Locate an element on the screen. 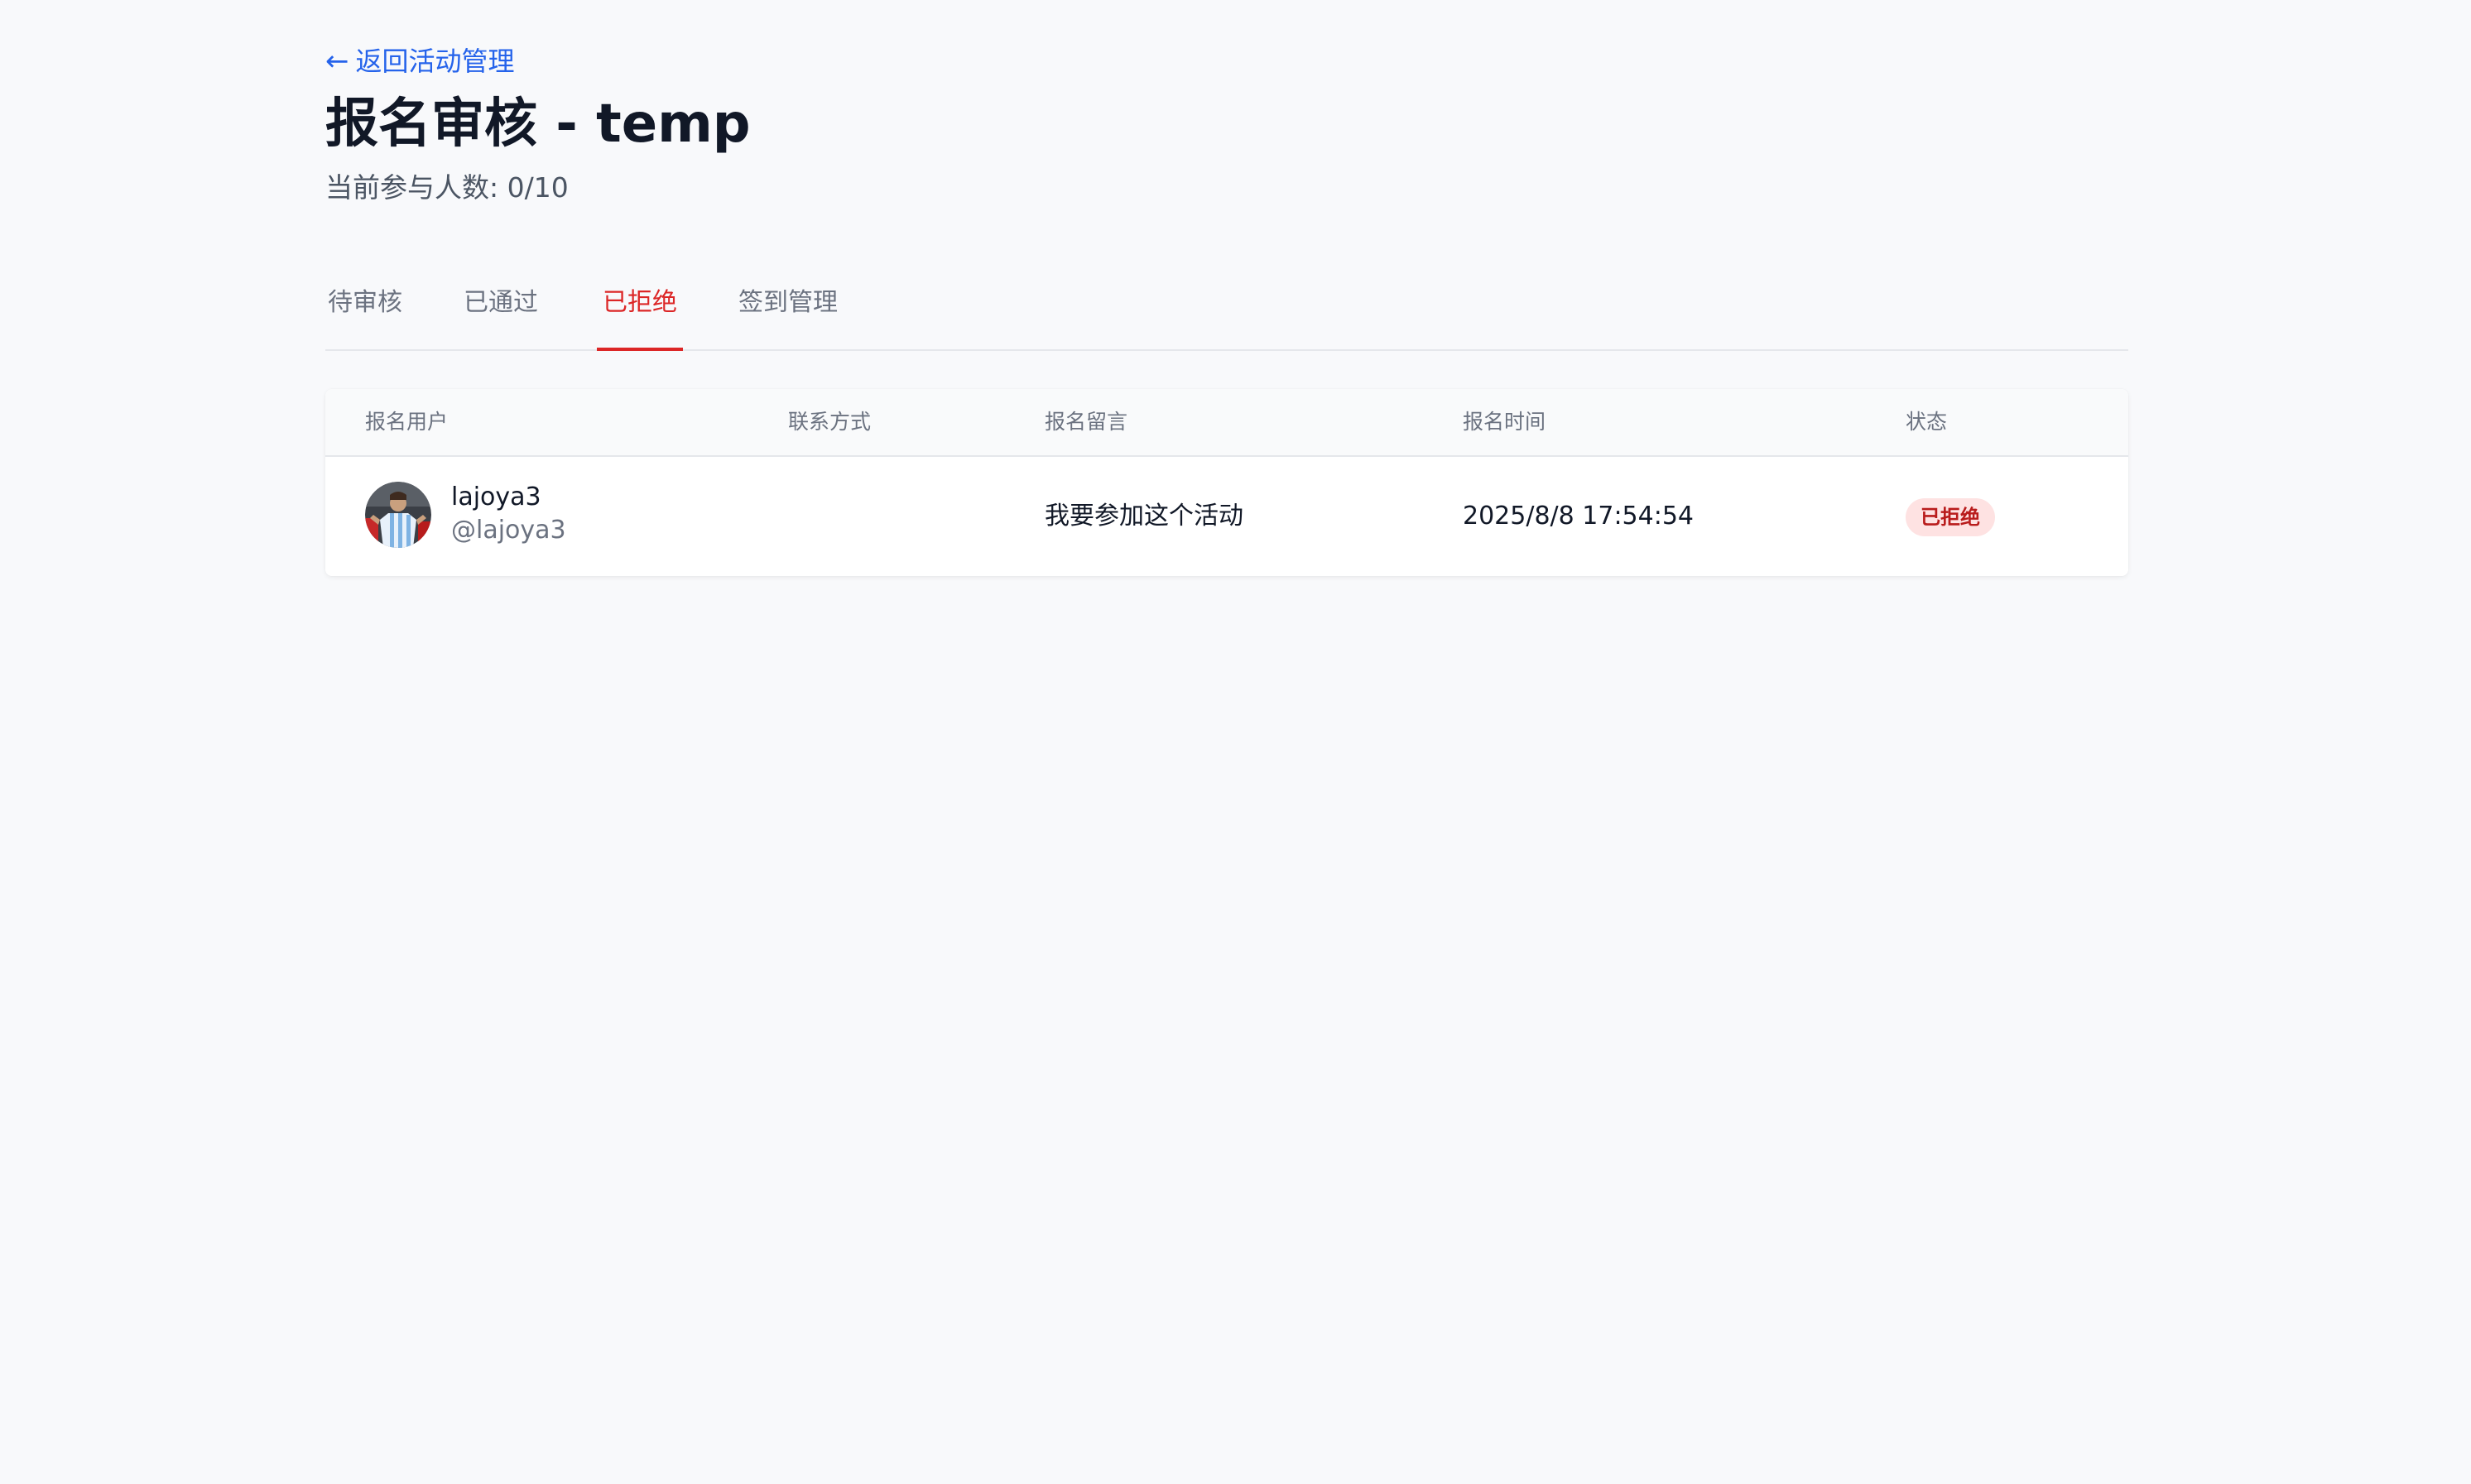  registration-time-cell: 2025/8/8 17:54:54 is located at coordinates (1579, 516).